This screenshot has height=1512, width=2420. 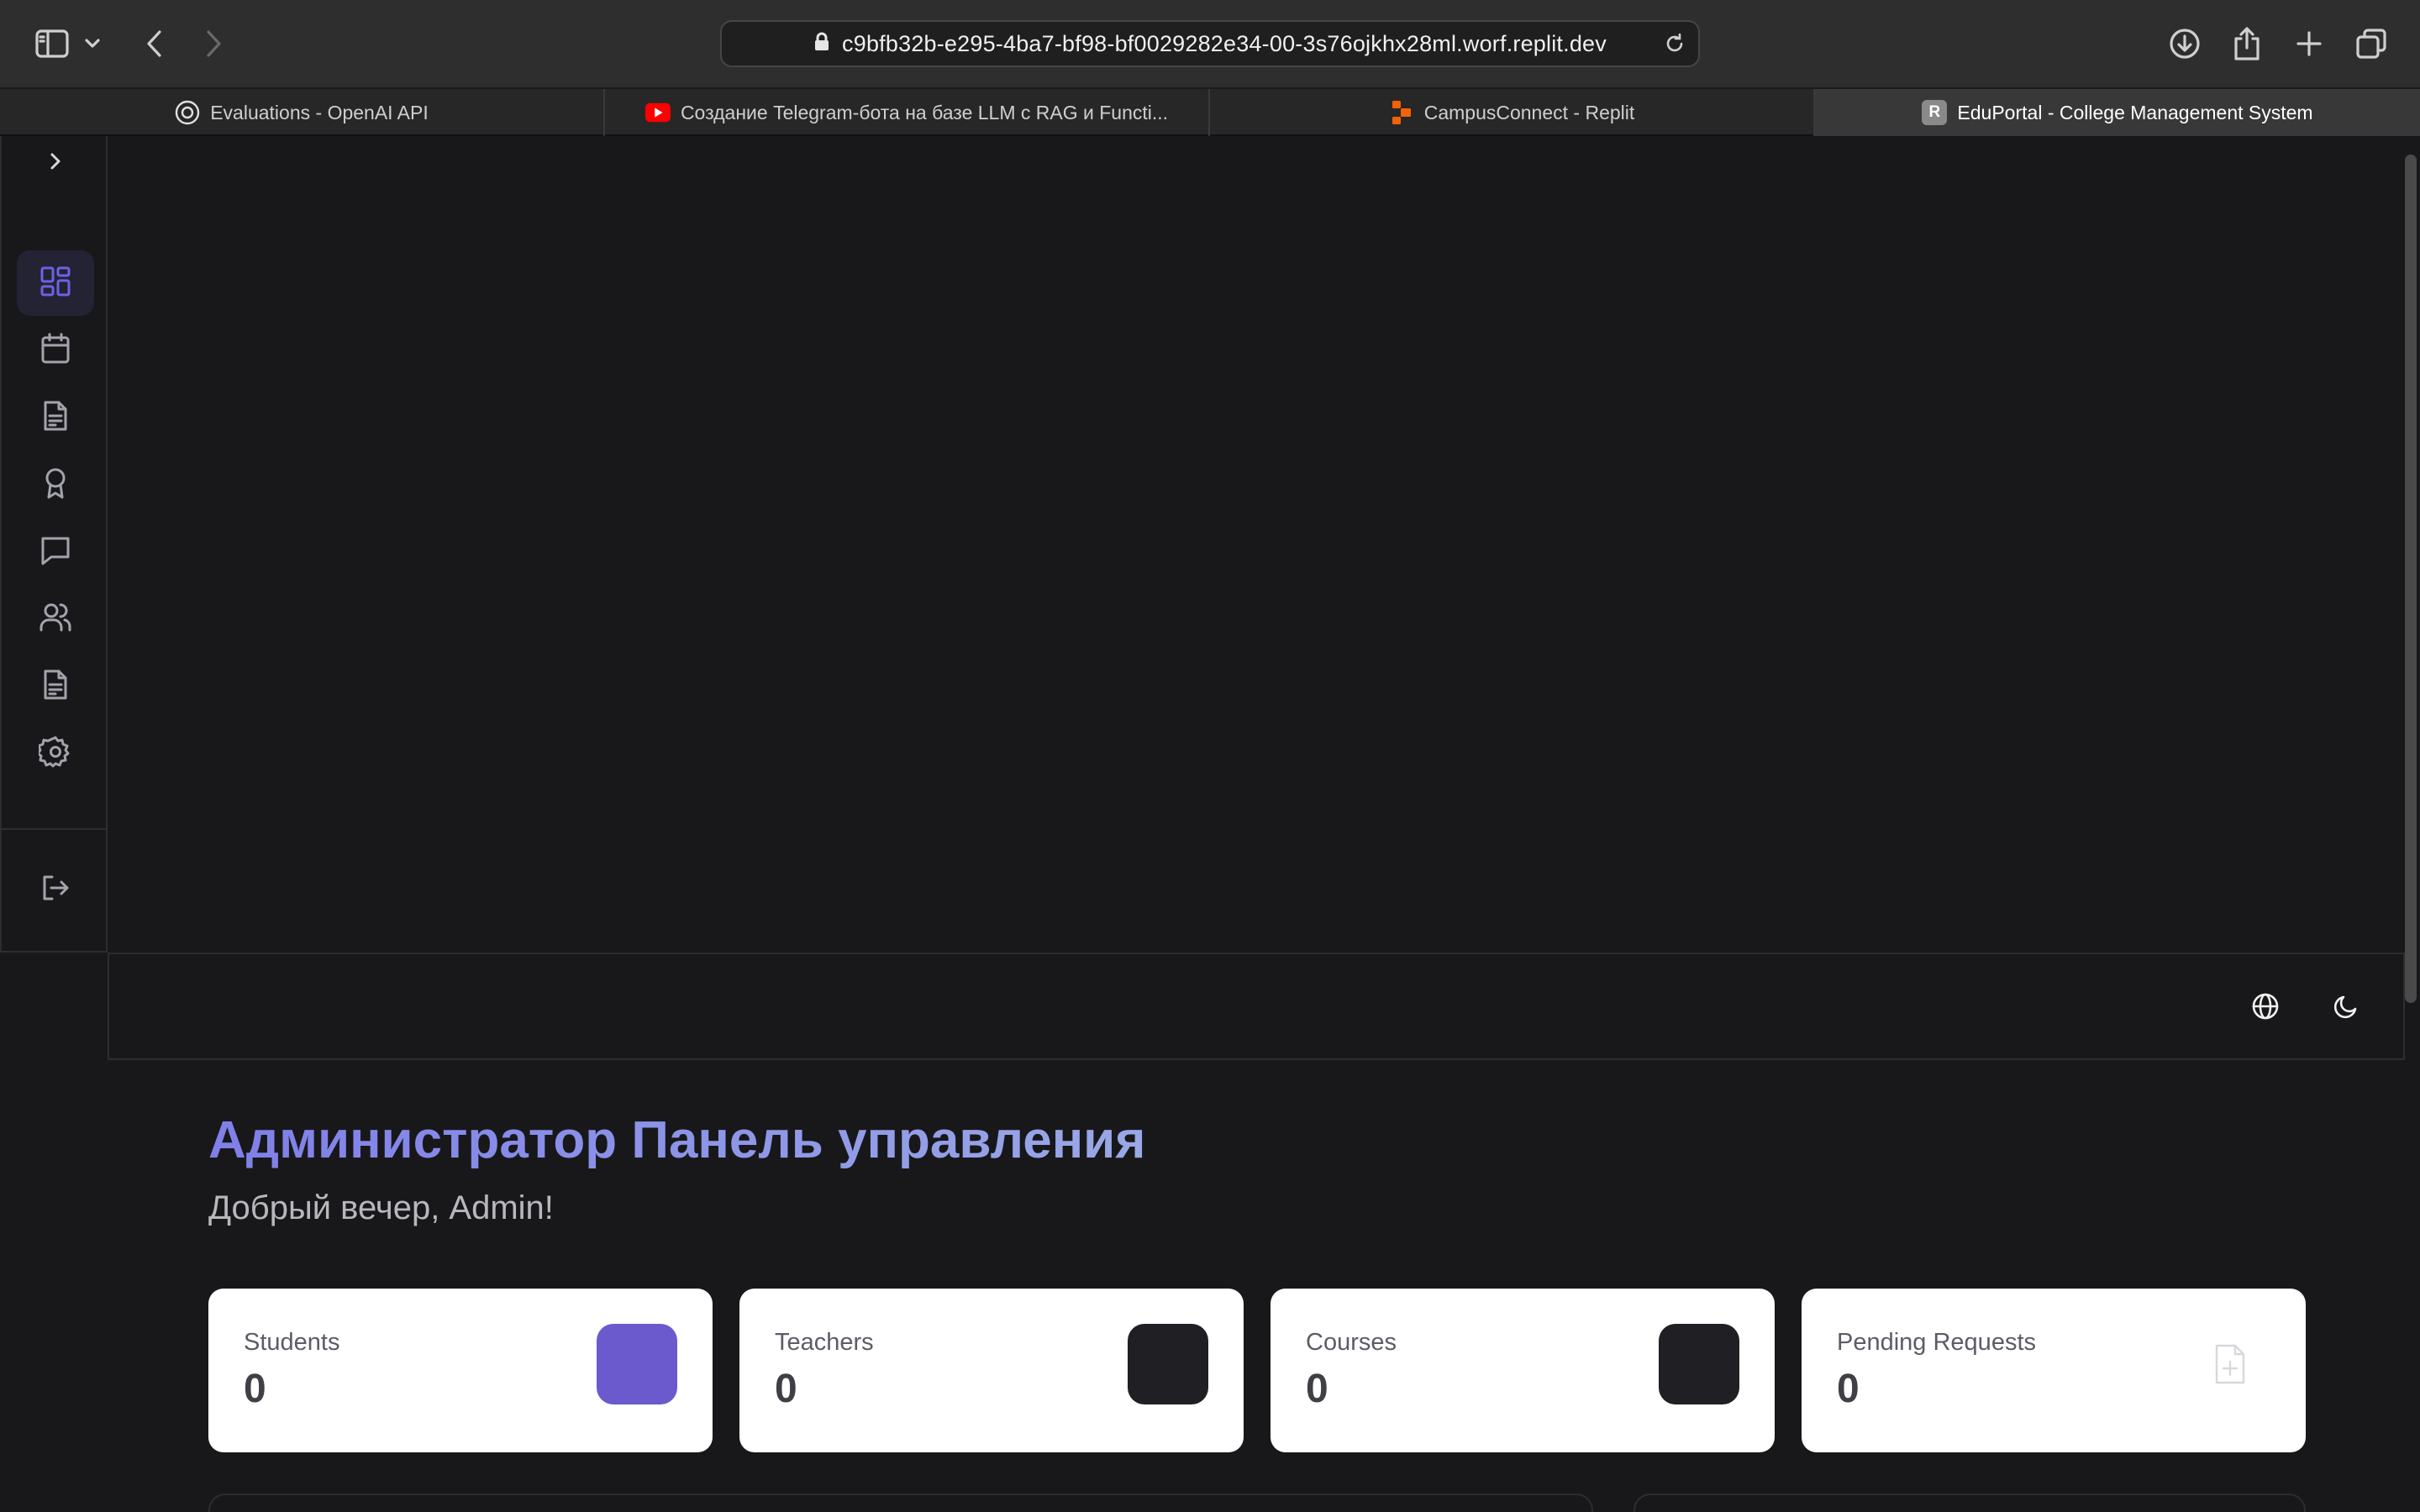 I want to click on sidebar-item-achievements, so click(x=55, y=484).